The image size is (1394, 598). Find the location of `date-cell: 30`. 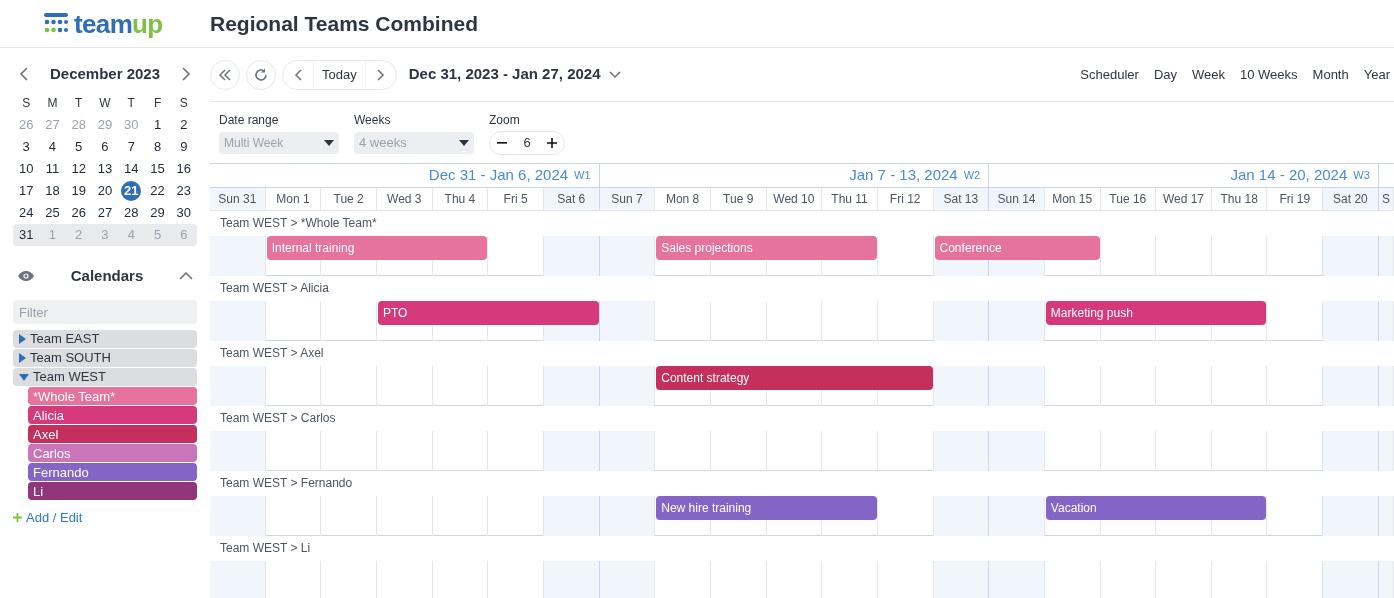

date-cell: 30 is located at coordinates (183, 213).